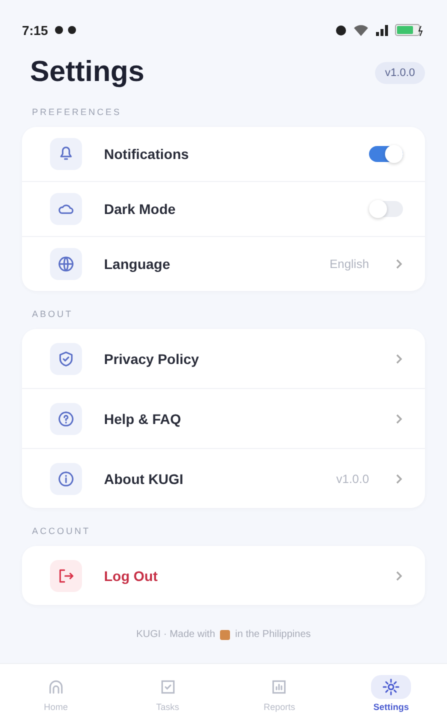  What do you see at coordinates (223, 575) in the screenshot?
I see `settings-row: Log Out` at bounding box center [223, 575].